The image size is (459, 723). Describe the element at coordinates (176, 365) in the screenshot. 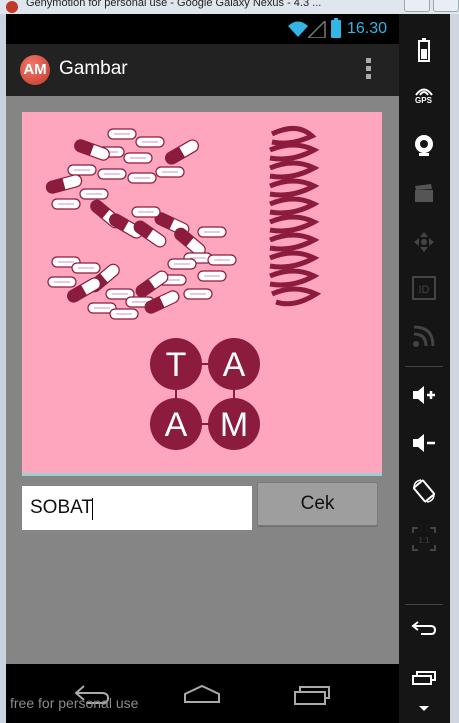

I see `logo-letter: T` at that location.